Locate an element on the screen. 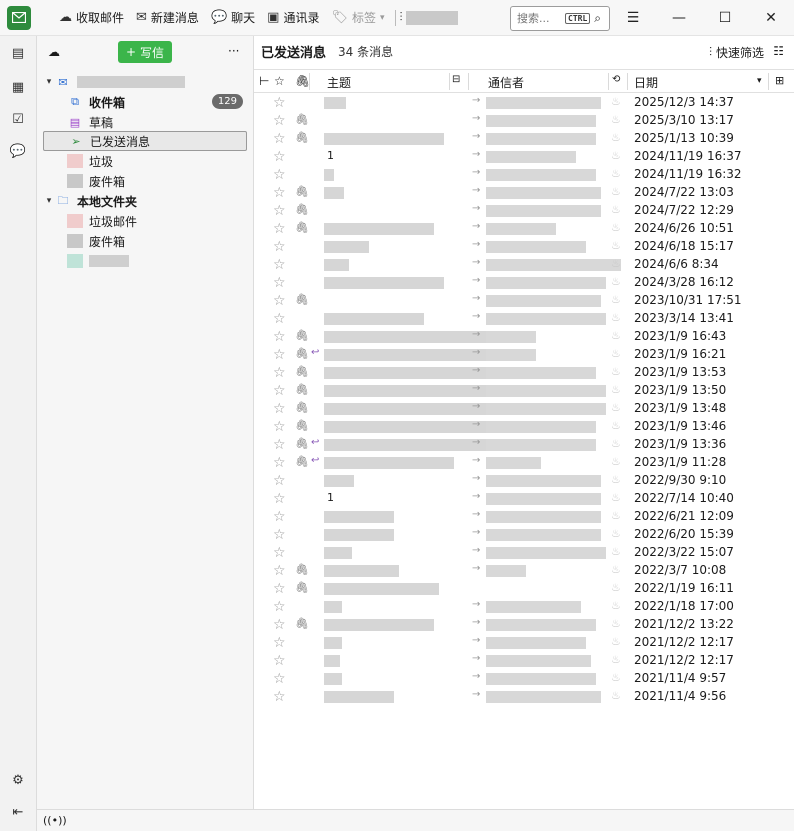 The width and height of the screenshot is (794, 831). compose-button: + 写信 is located at coordinates (145, 52).